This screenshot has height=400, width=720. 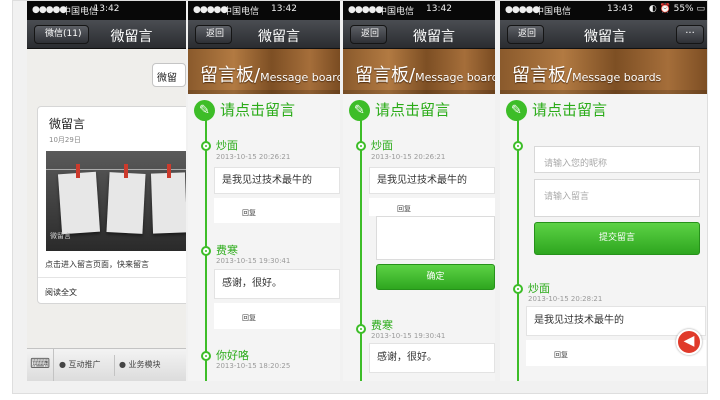 What do you see at coordinates (617, 159) in the screenshot?
I see `nickname-input: 请输入您的昵称` at bounding box center [617, 159].